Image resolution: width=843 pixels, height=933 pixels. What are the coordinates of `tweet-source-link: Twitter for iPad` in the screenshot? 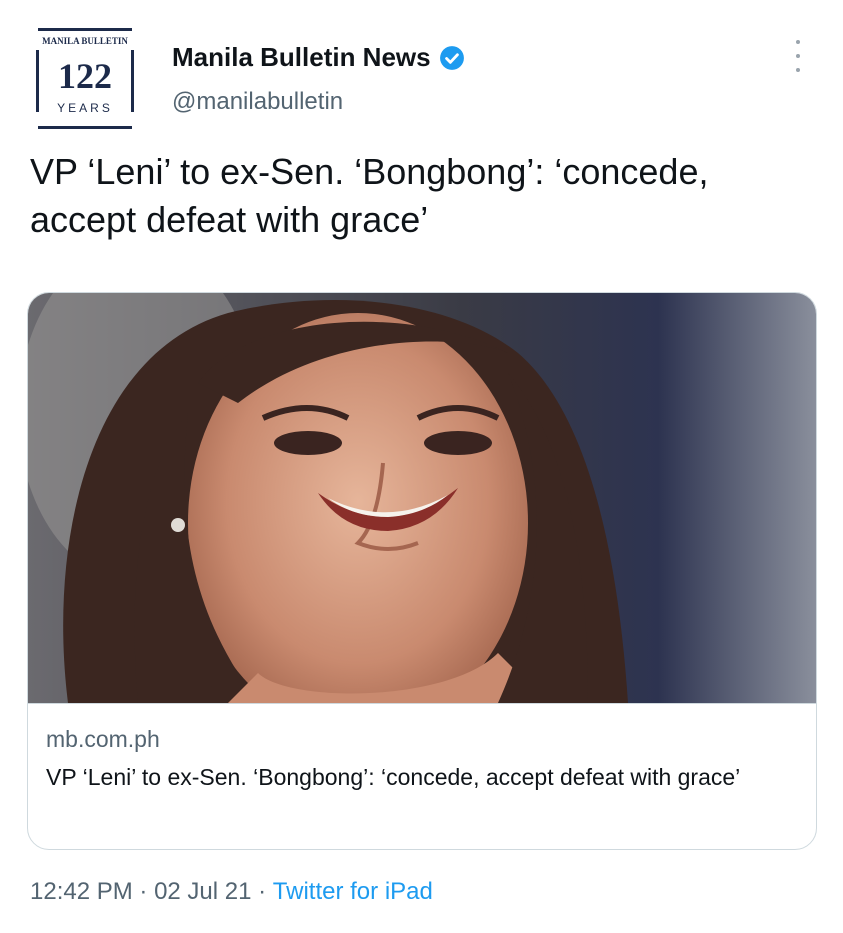 It's located at (353, 892).